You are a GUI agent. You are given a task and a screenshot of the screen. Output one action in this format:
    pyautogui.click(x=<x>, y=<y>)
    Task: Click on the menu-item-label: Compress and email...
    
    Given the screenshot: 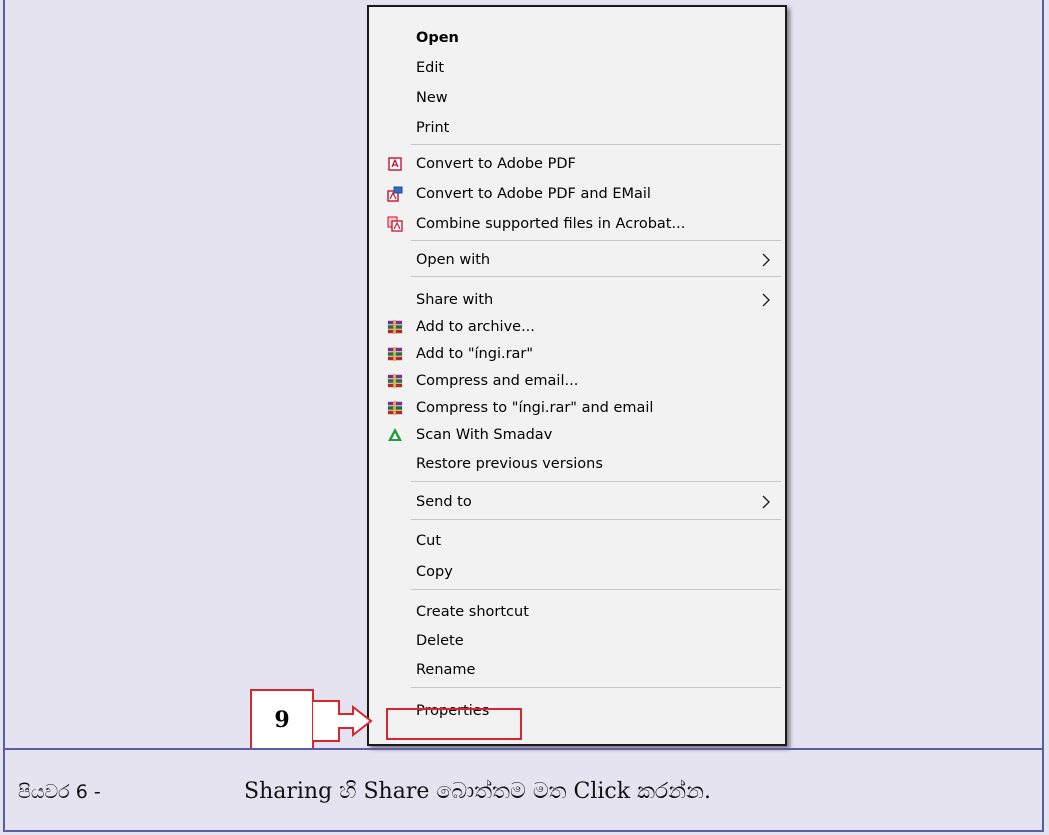 What is the action you would take?
    pyautogui.click(x=497, y=381)
    